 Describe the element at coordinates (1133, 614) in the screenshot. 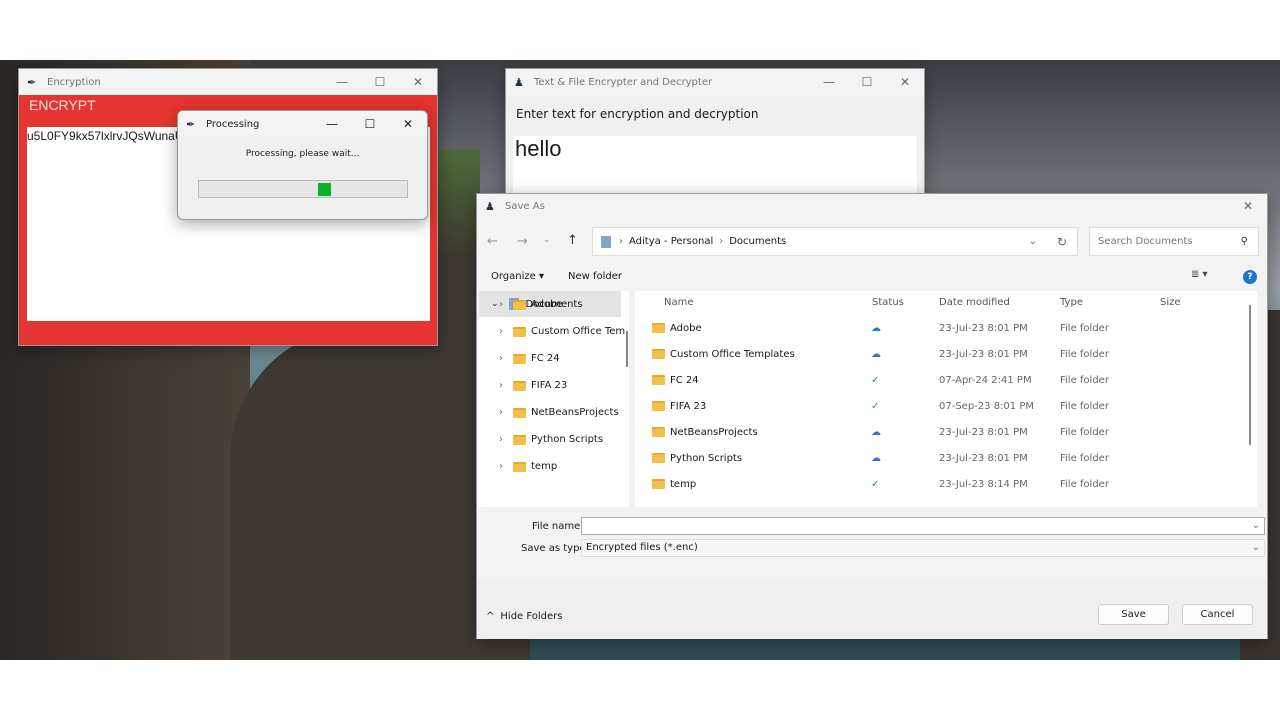

I see `save-button: Save` at that location.